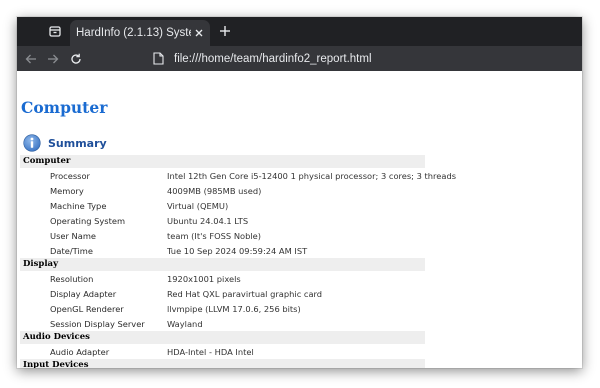 The image size is (600, 388). Describe the element at coordinates (208, 221) in the screenshot. I see `row-value: Ubuntu 24.04.1 LTS` at that location.